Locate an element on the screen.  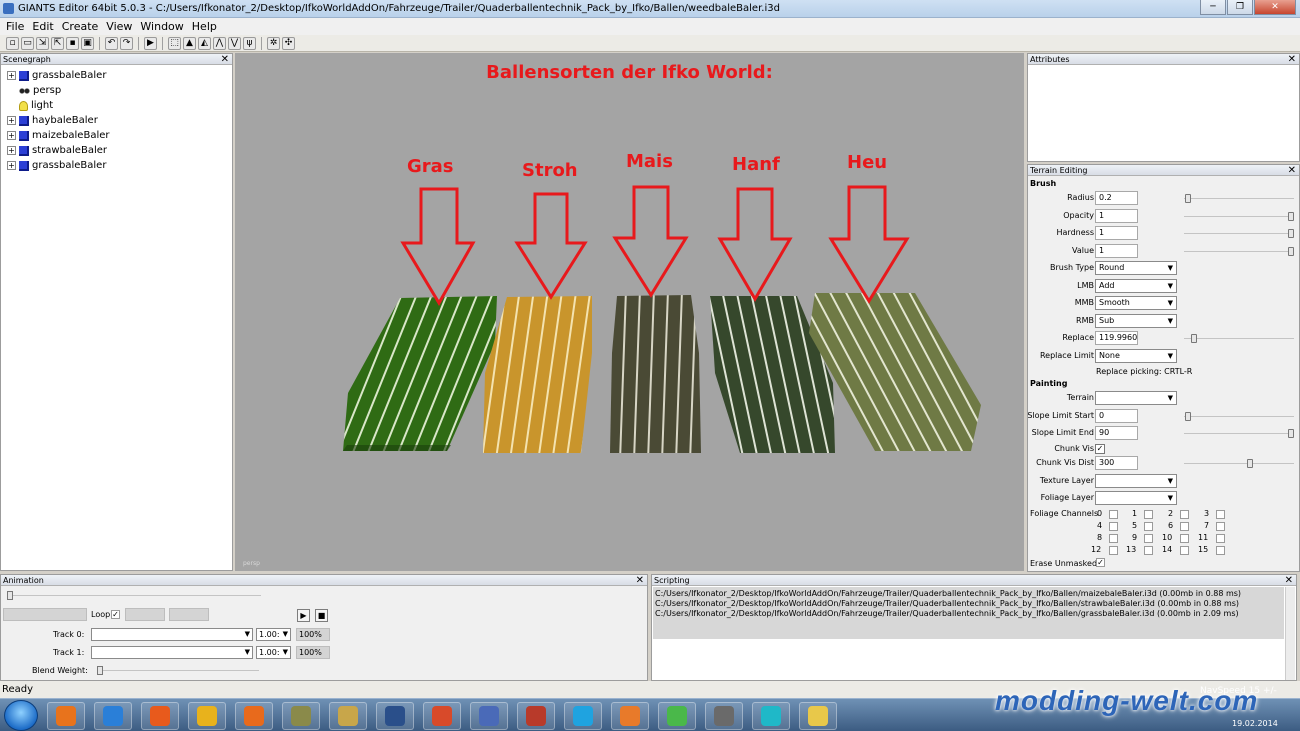
hardness-slider is located at coordinates (1239, 233).